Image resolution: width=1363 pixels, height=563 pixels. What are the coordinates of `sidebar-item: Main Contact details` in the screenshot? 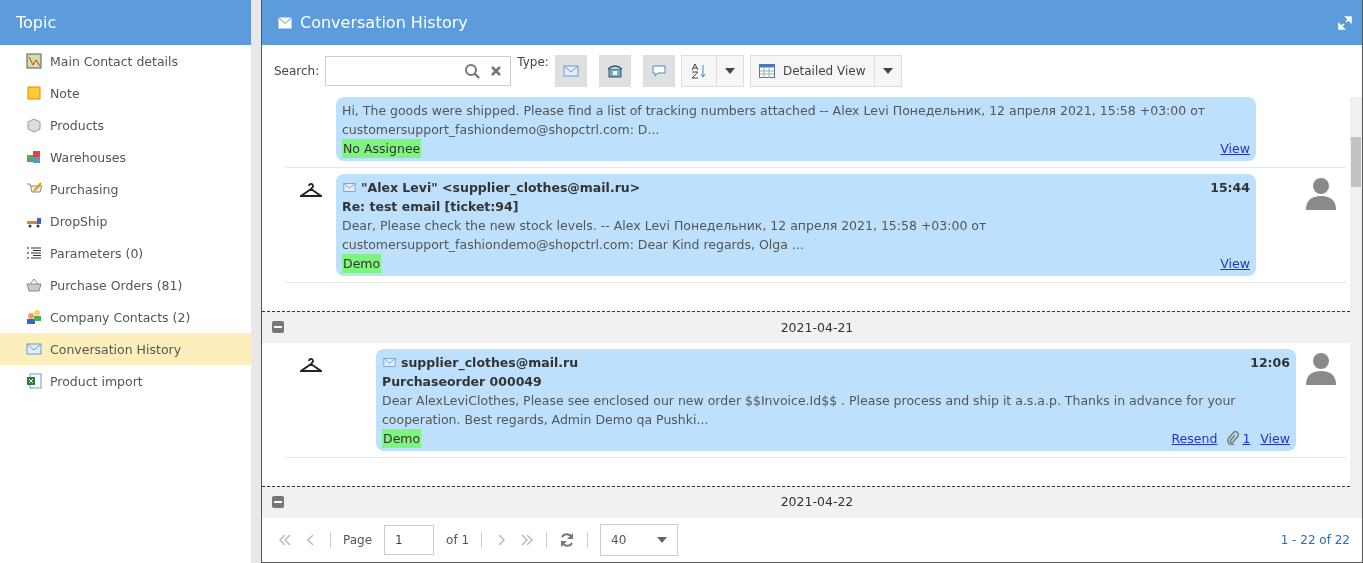 It's located at (125, 61).